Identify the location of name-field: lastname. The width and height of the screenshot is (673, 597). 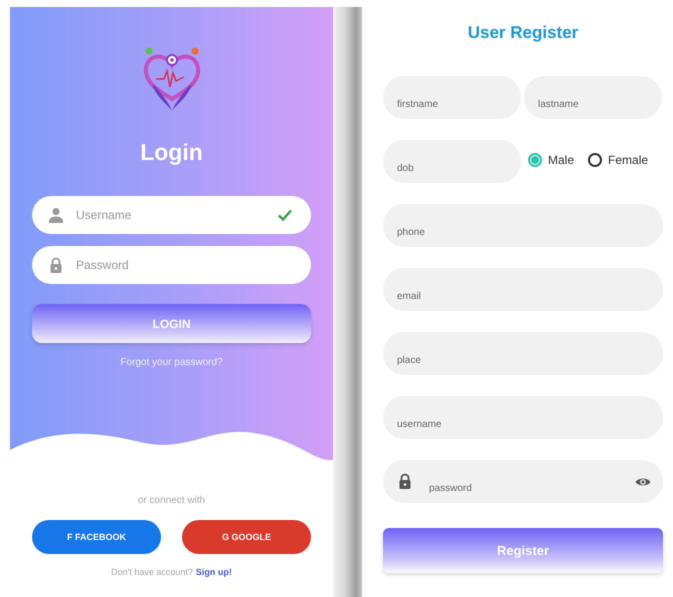
(593, 97).